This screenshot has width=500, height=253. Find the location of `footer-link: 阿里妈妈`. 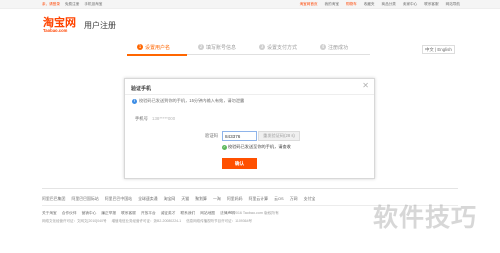

footer-link: 阿里妈妈 is located at coordinates (235, 198).